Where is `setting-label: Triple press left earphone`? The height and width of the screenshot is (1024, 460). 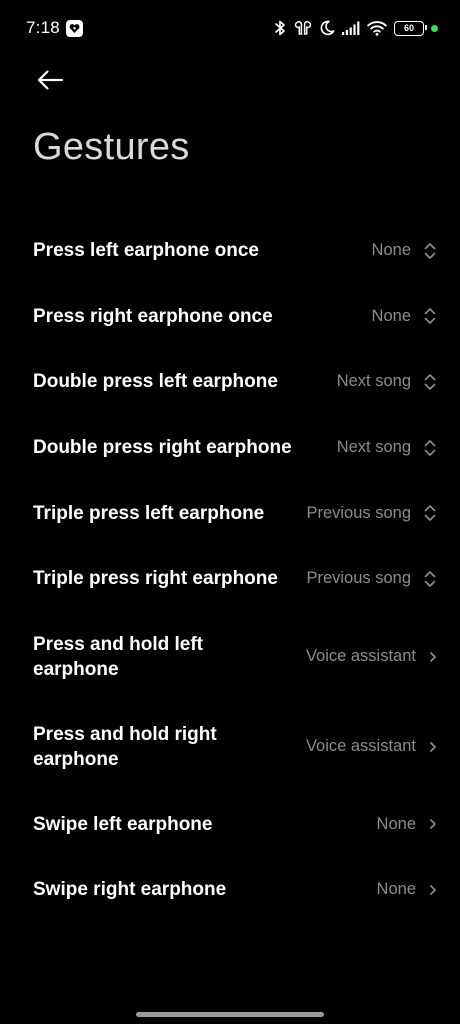
setting-label: Triple press left earphone is located at coordinates (149, 513).